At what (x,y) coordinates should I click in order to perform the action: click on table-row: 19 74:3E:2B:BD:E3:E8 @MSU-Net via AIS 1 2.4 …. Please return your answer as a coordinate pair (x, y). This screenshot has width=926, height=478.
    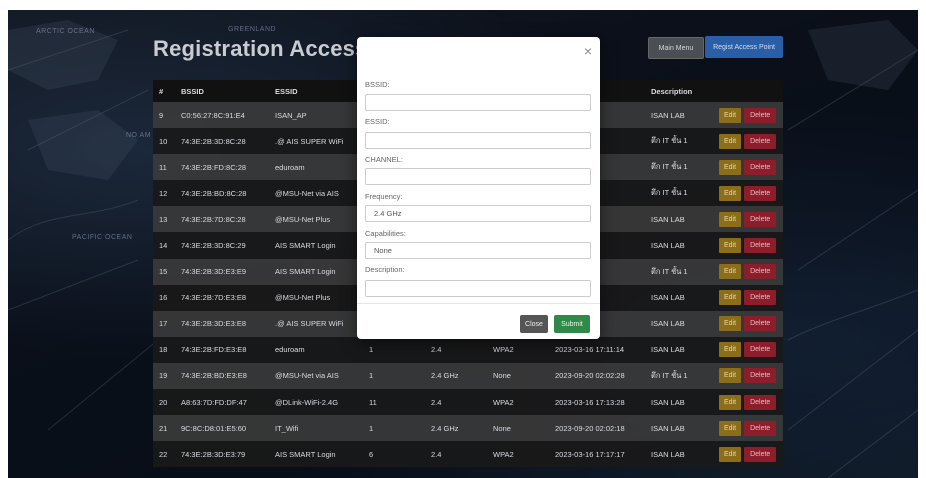
    Looking at the image, I should click on (468, 376).